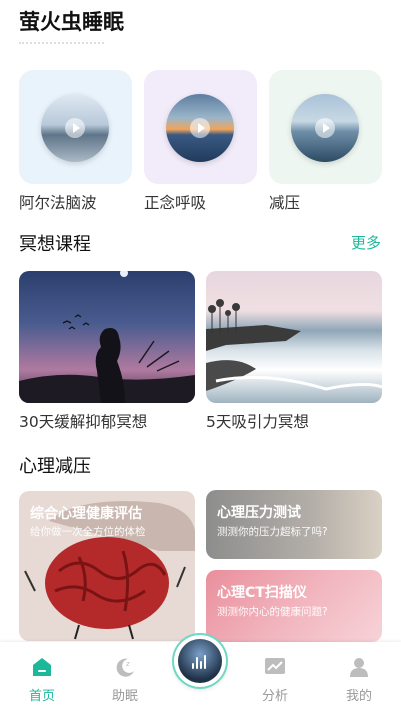 The height and width of the screenshot is (713, 401). What do you see at coordinates (294, 524) in the screenshot?
I see `tile-stress-test: 心理压力测试 测测你的压力超标了吗?` at bounding box center [294, 524].